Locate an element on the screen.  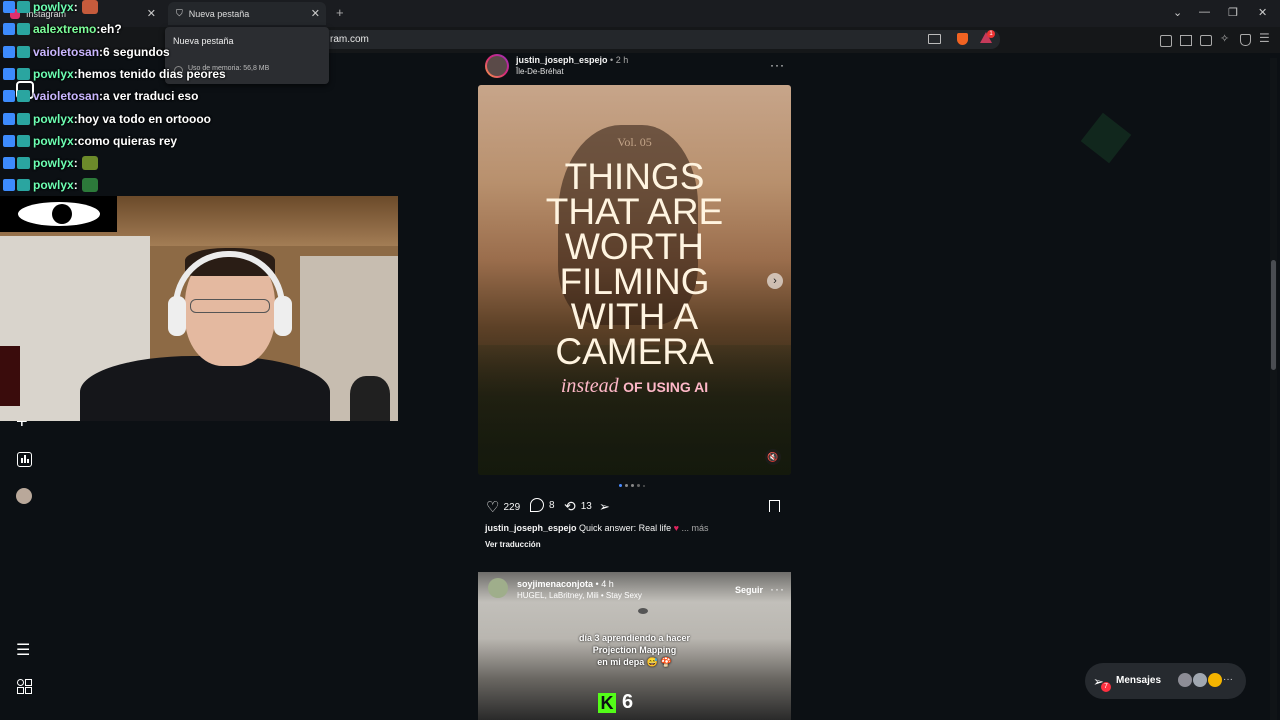
overlay-line: en mi depa 😅 🍄 is located at coordinates (634, 662).